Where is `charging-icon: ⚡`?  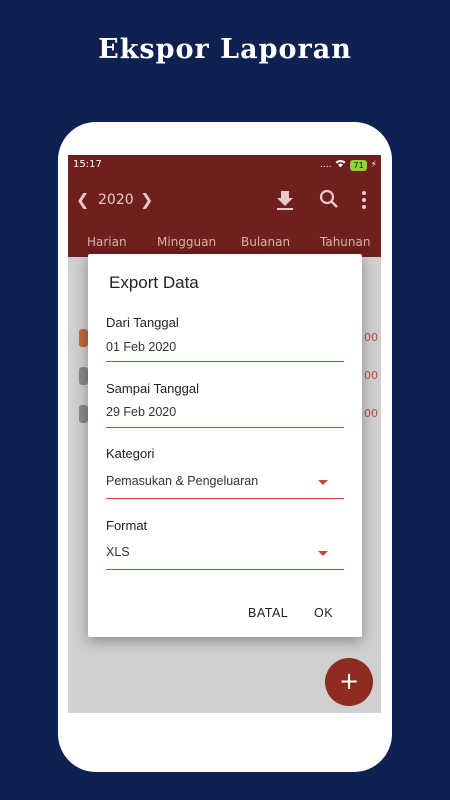 charging-icon: ⚡ is located at coordinates (373, 165).